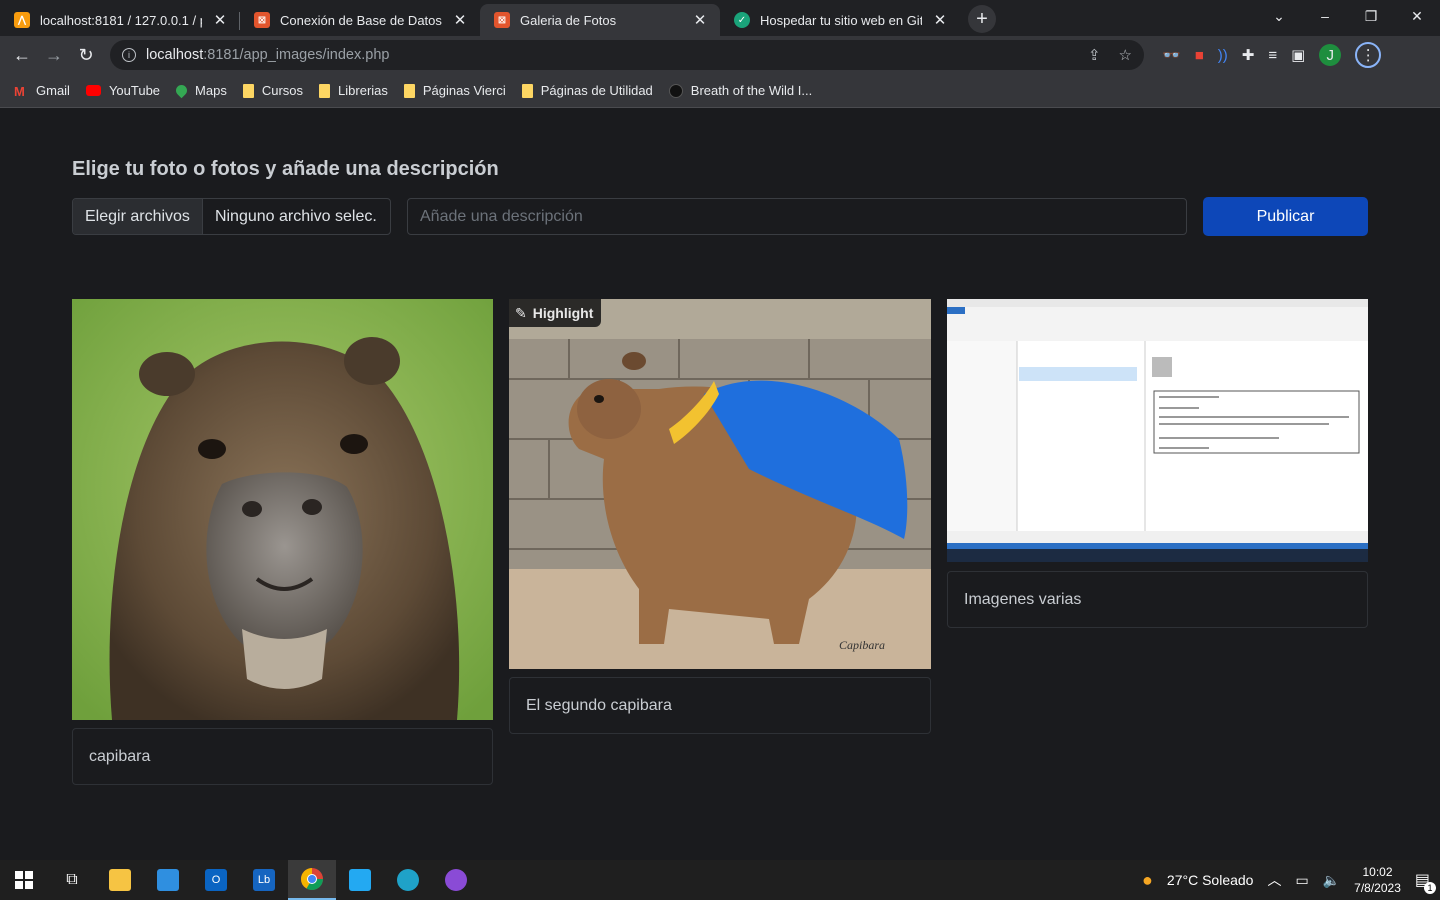  Describe the element at coordinates (720, 705) in the screenshot. I see `photo-caption: El segundo capibara` at that location.